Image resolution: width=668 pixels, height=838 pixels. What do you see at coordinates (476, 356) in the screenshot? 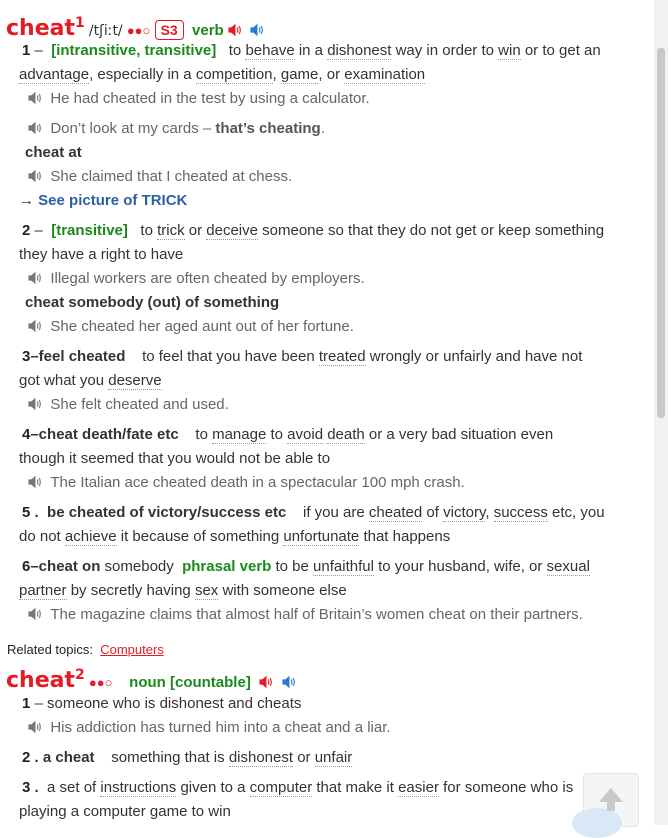
I see `def-text: wrongly or unfairly and have not` at bounding box center [476, 356].